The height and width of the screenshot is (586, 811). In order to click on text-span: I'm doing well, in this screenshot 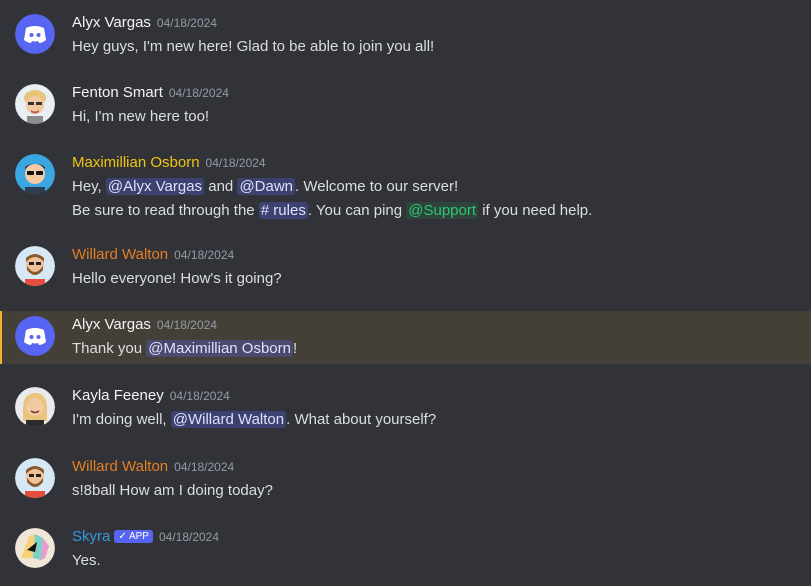, I will do `click(121, 419)`.